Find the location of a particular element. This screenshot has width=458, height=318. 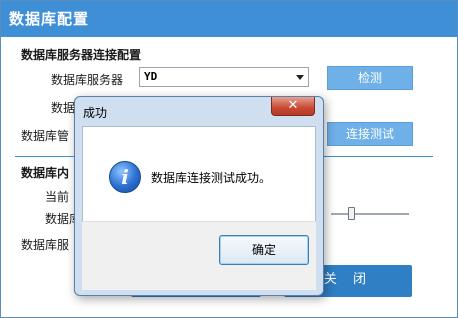

window-title: 数据库配置 is located at coordinates (229, 19).